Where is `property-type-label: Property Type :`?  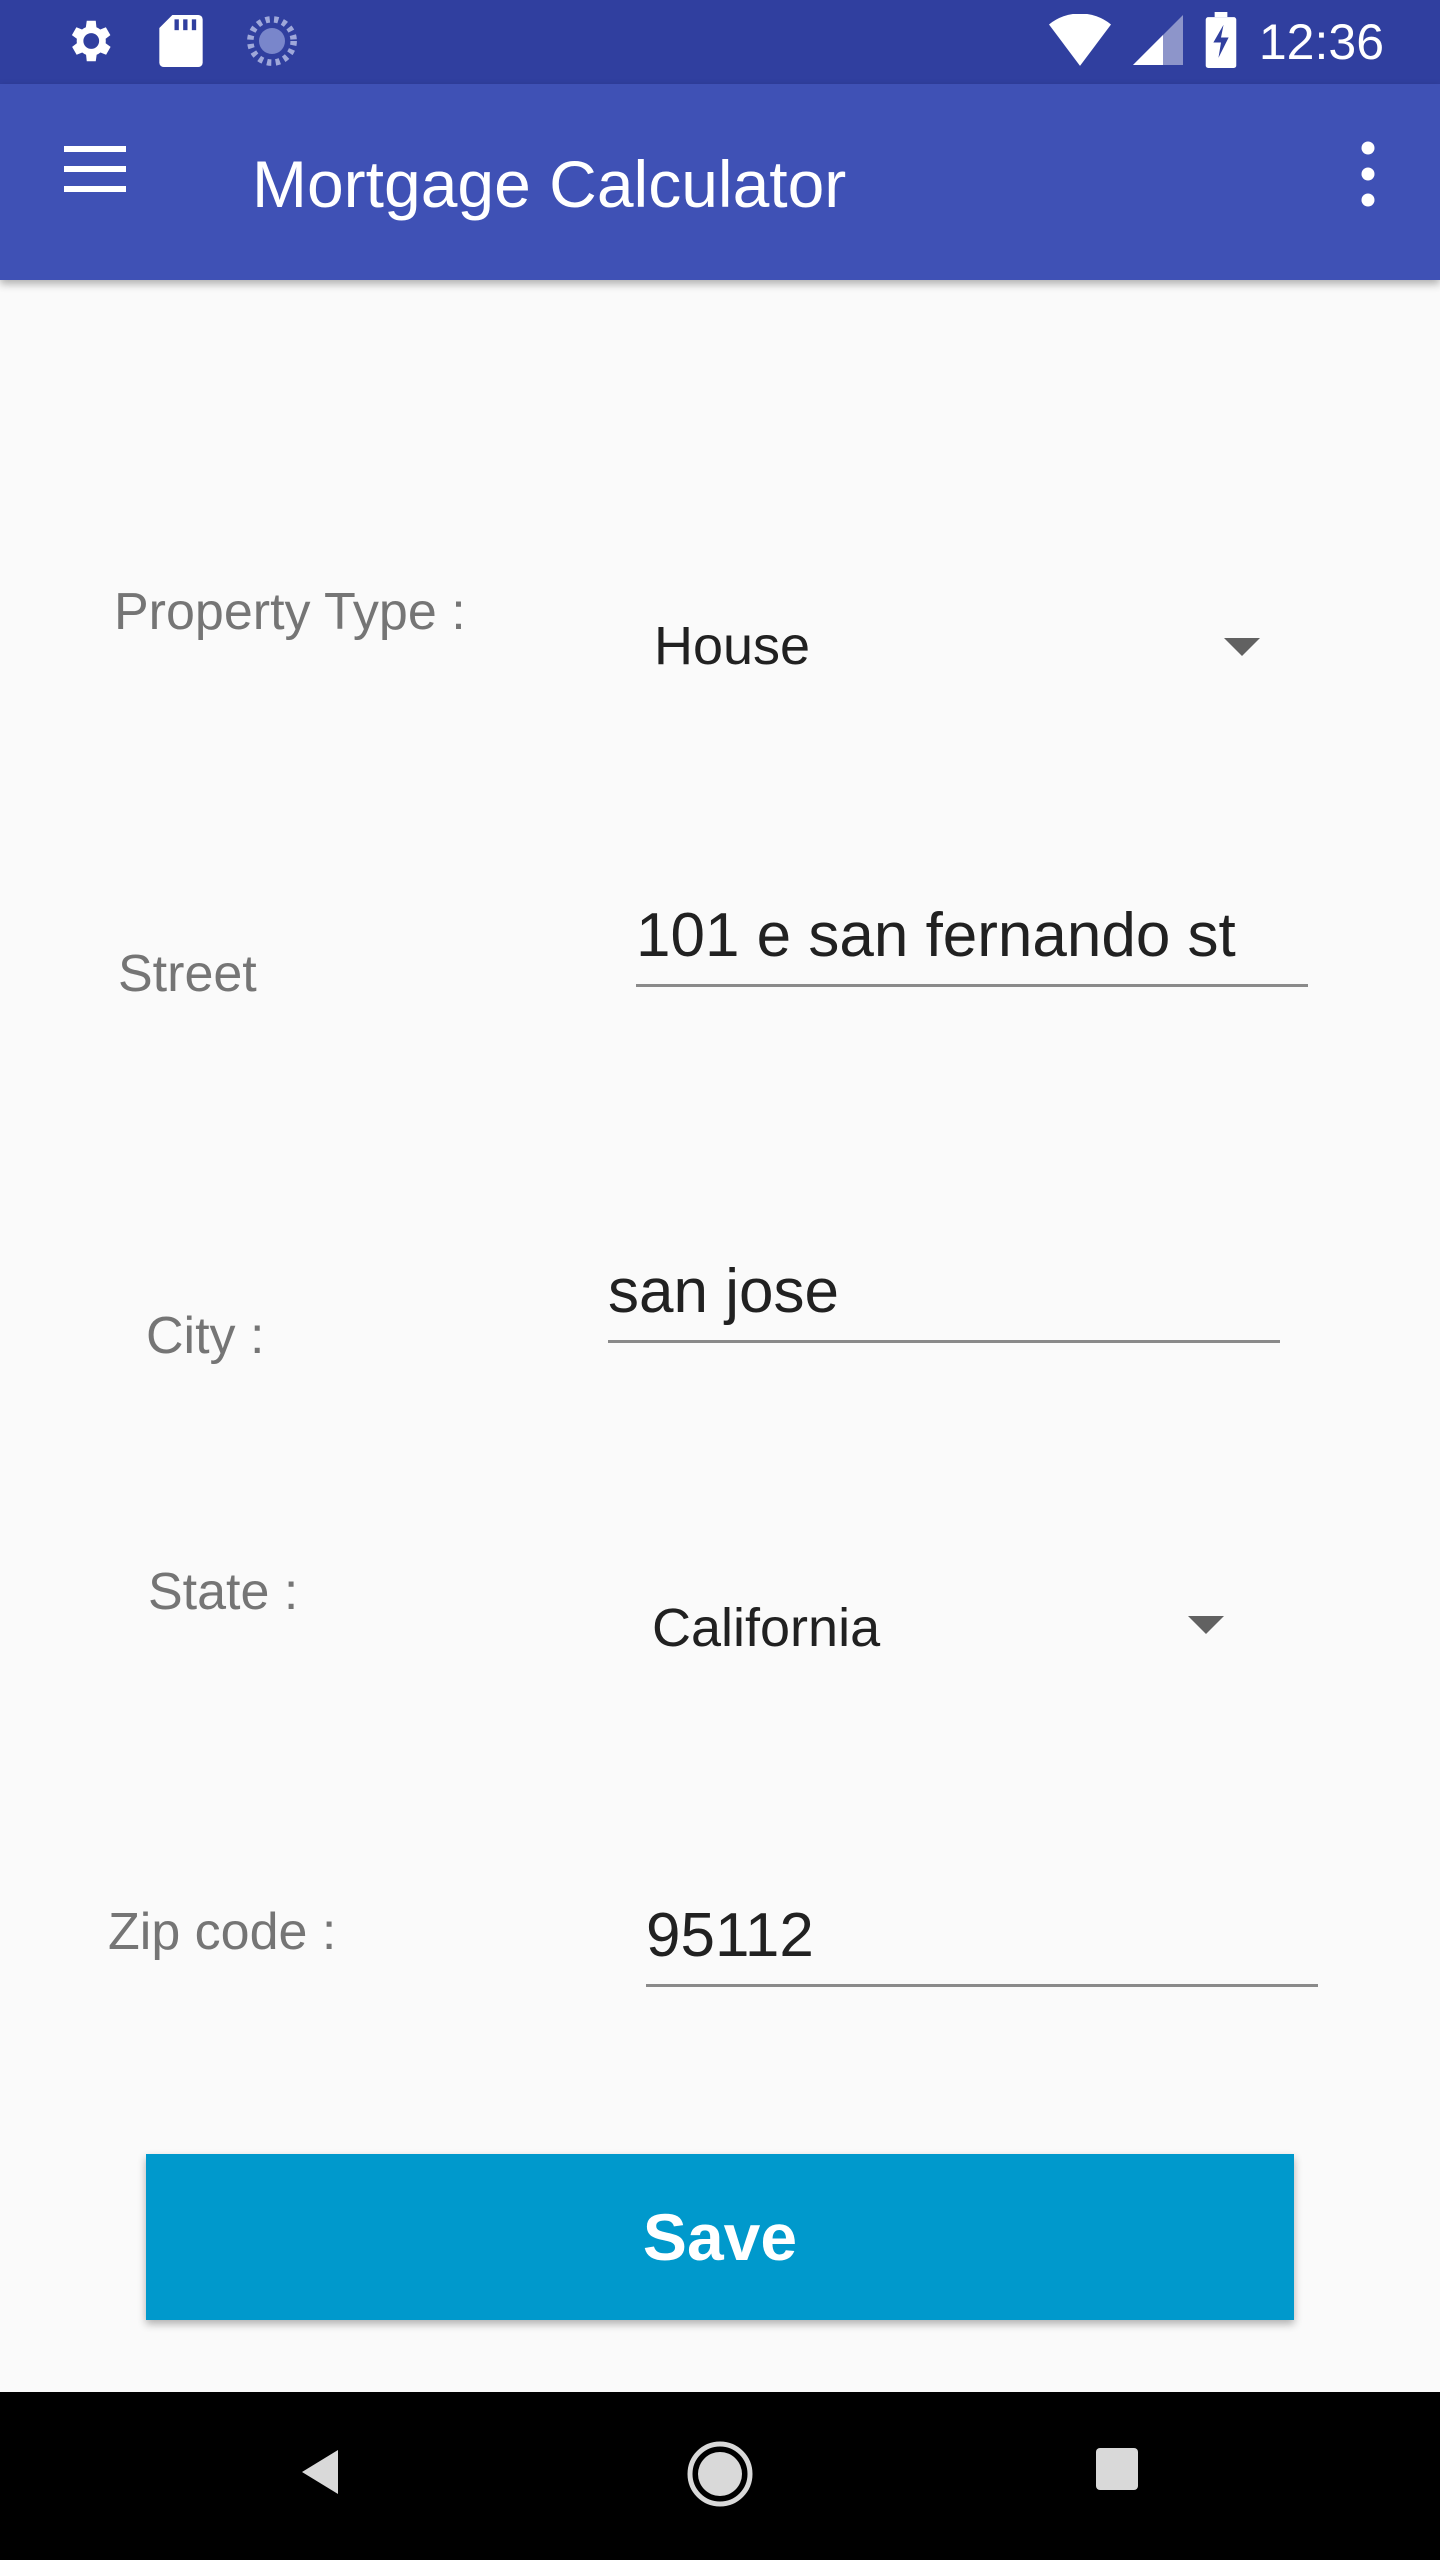
property-type-label: Property Type : is located at coordinates (290, 612).